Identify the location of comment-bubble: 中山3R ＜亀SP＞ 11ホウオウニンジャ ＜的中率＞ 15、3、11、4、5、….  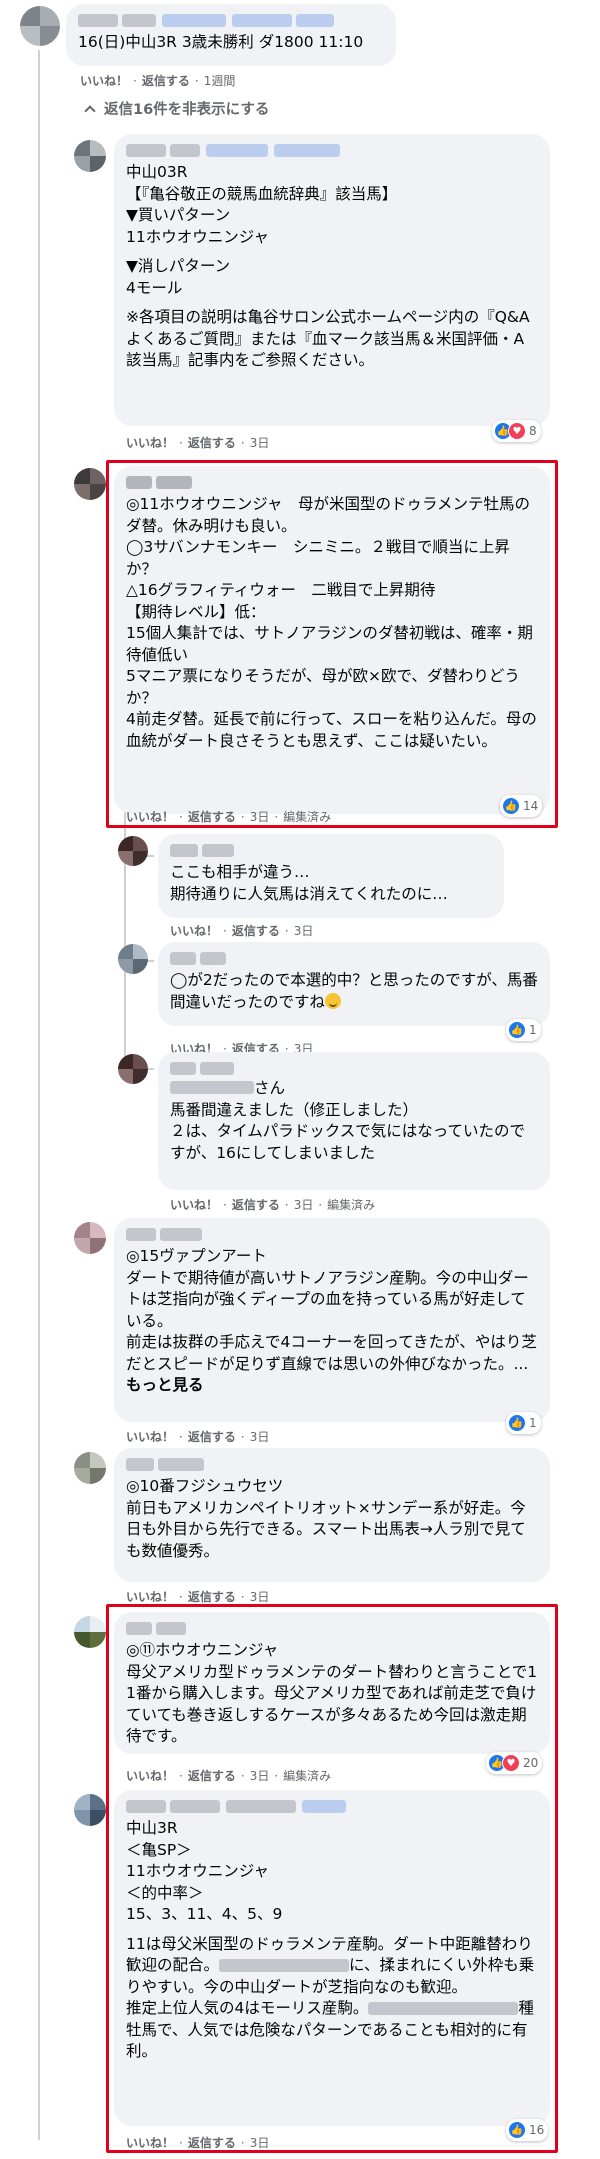
(332, 1958).